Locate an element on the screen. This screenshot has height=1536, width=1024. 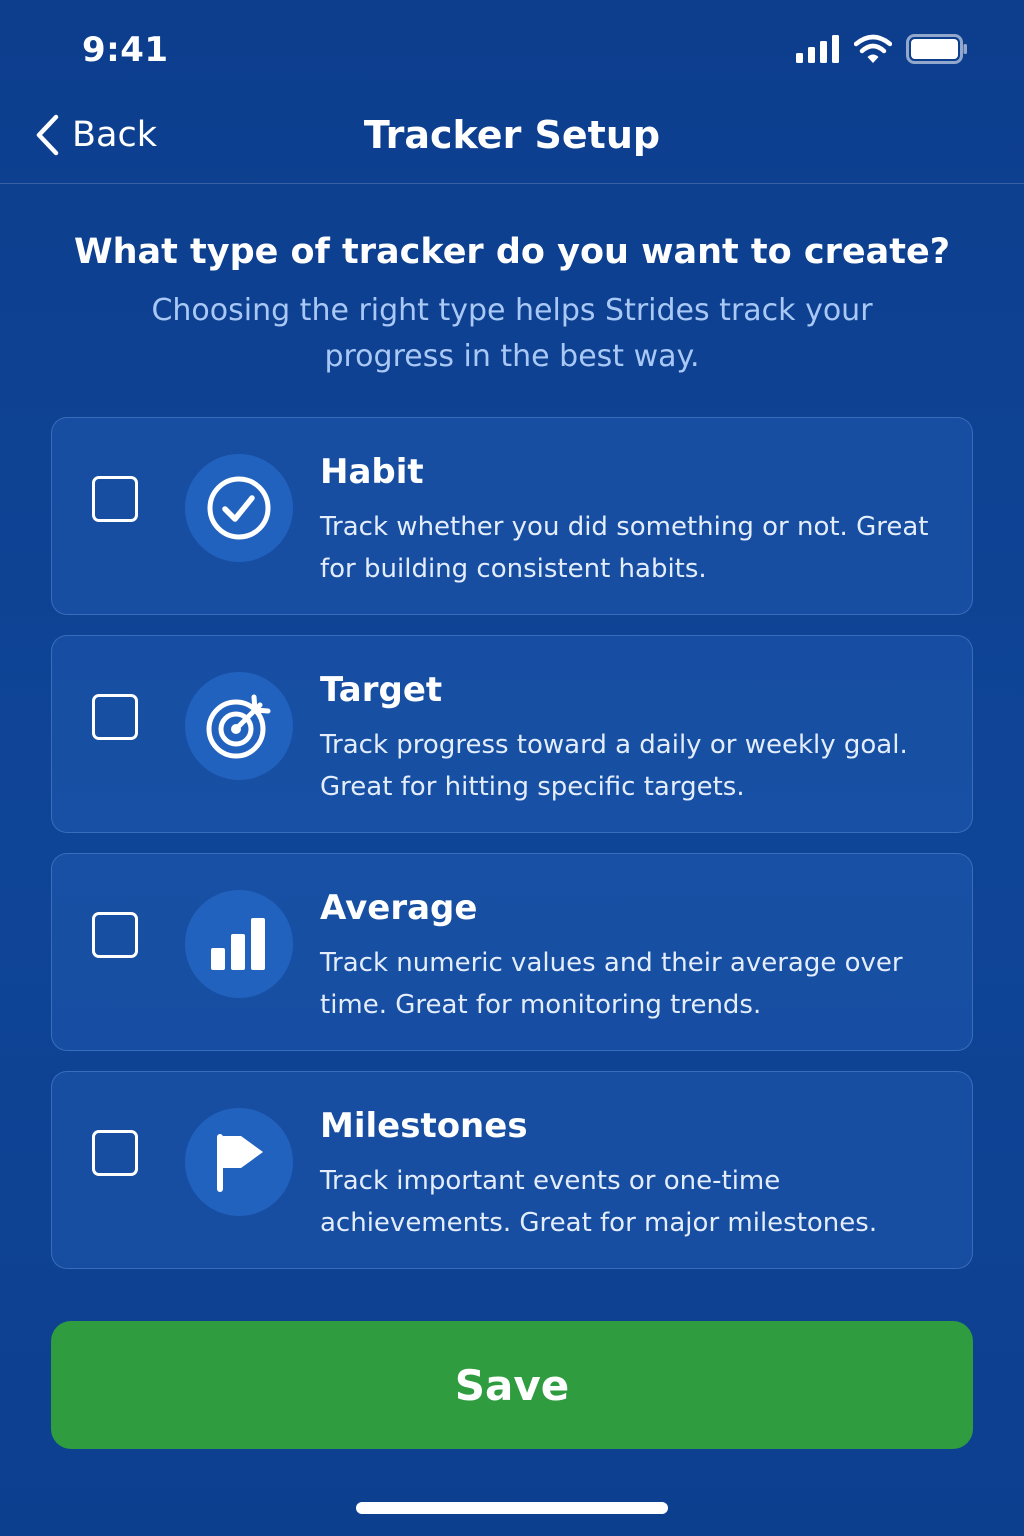
cellular-signal-icon is located at coordinates (817, 49).